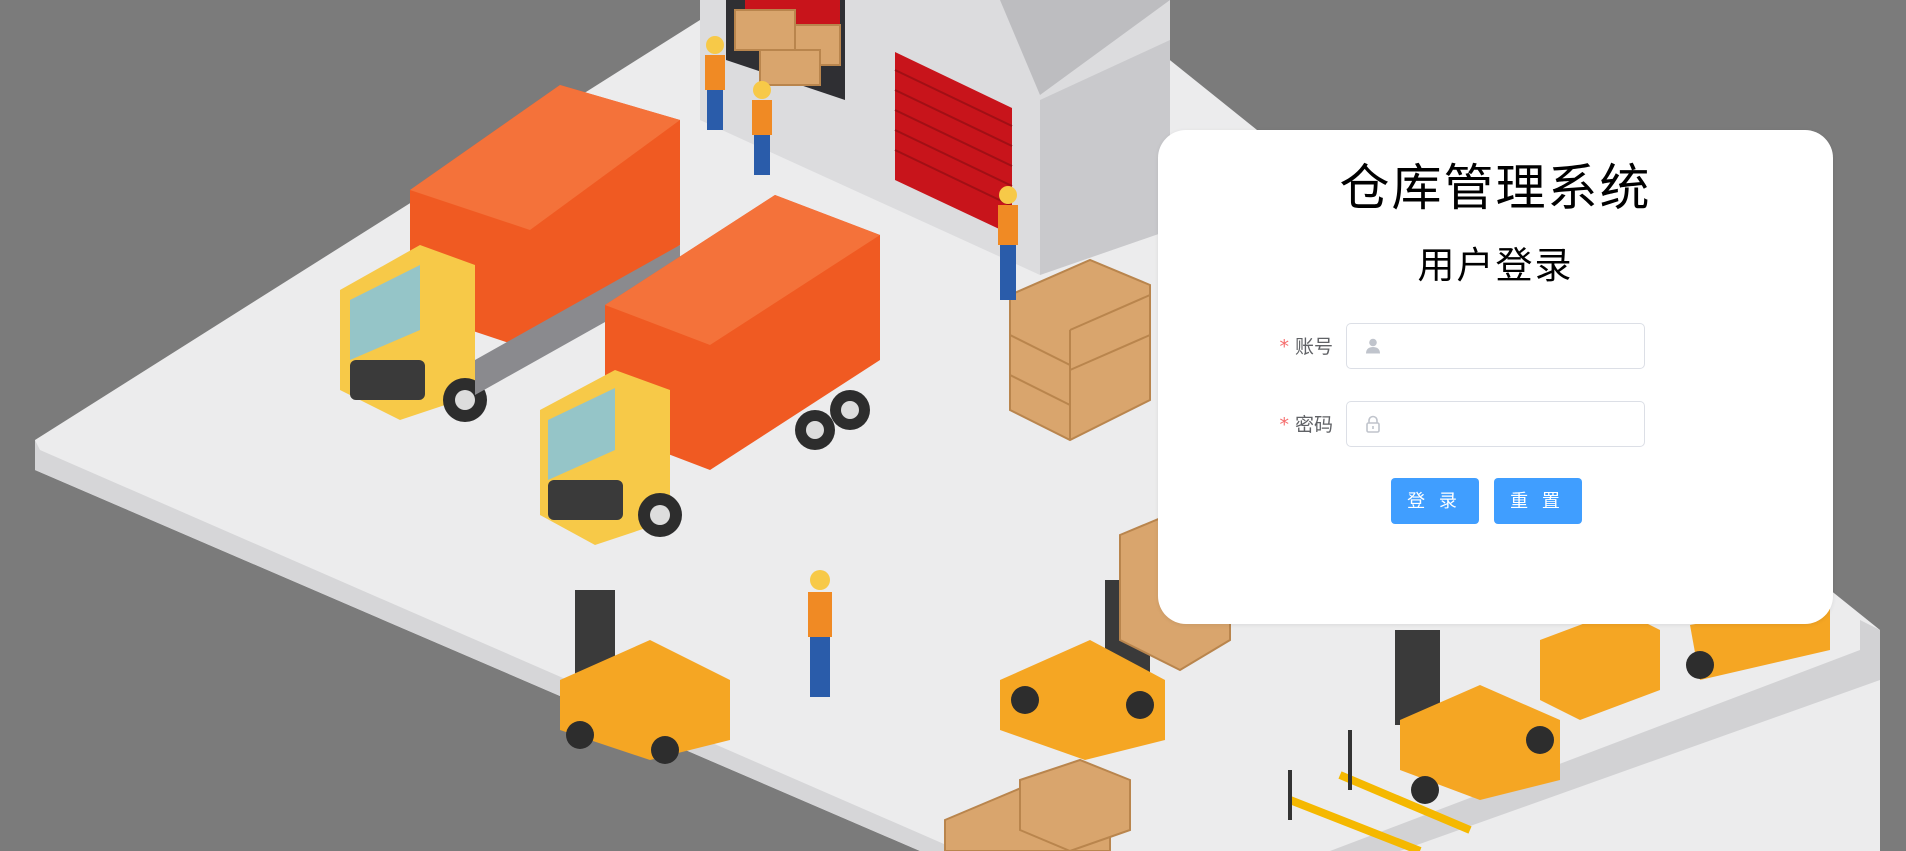 This screenshot has height=851, width=1906. I want to click on password-field, so click(1495, 424).